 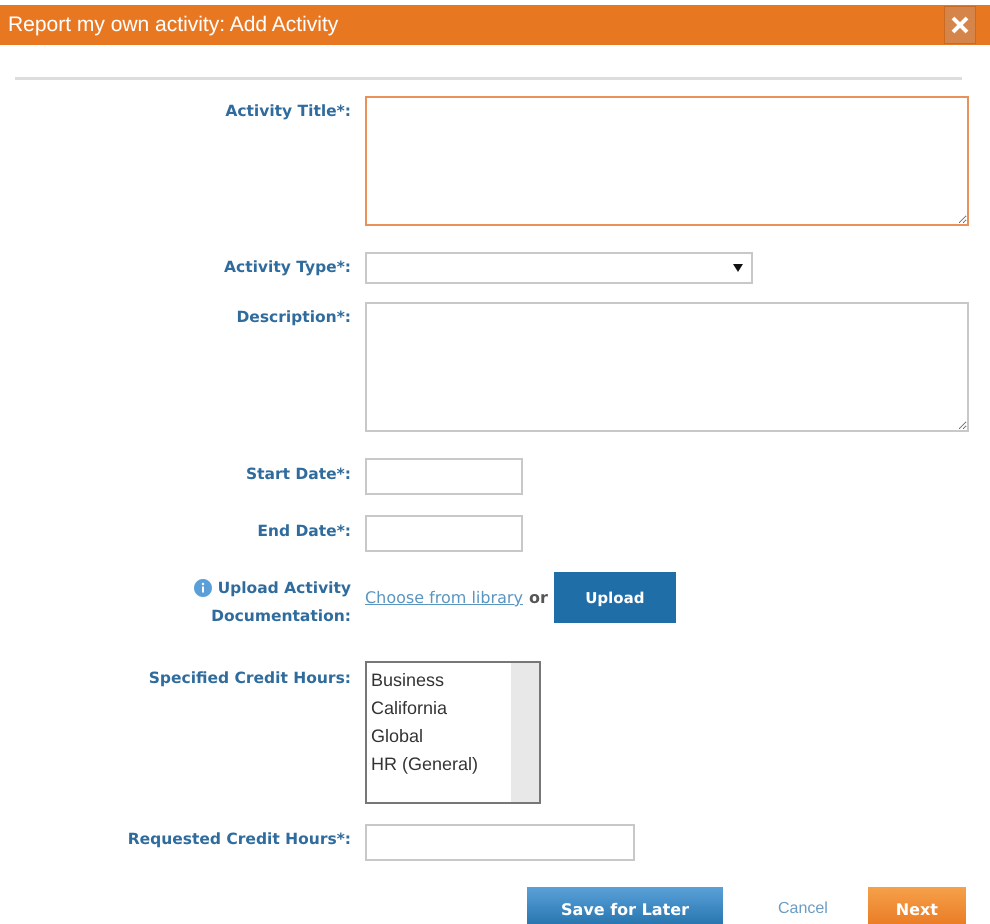 What do you see at coordinates (439, 680) in the screenshot?
I see `list-option: Business` at bounding box center [439, 680].